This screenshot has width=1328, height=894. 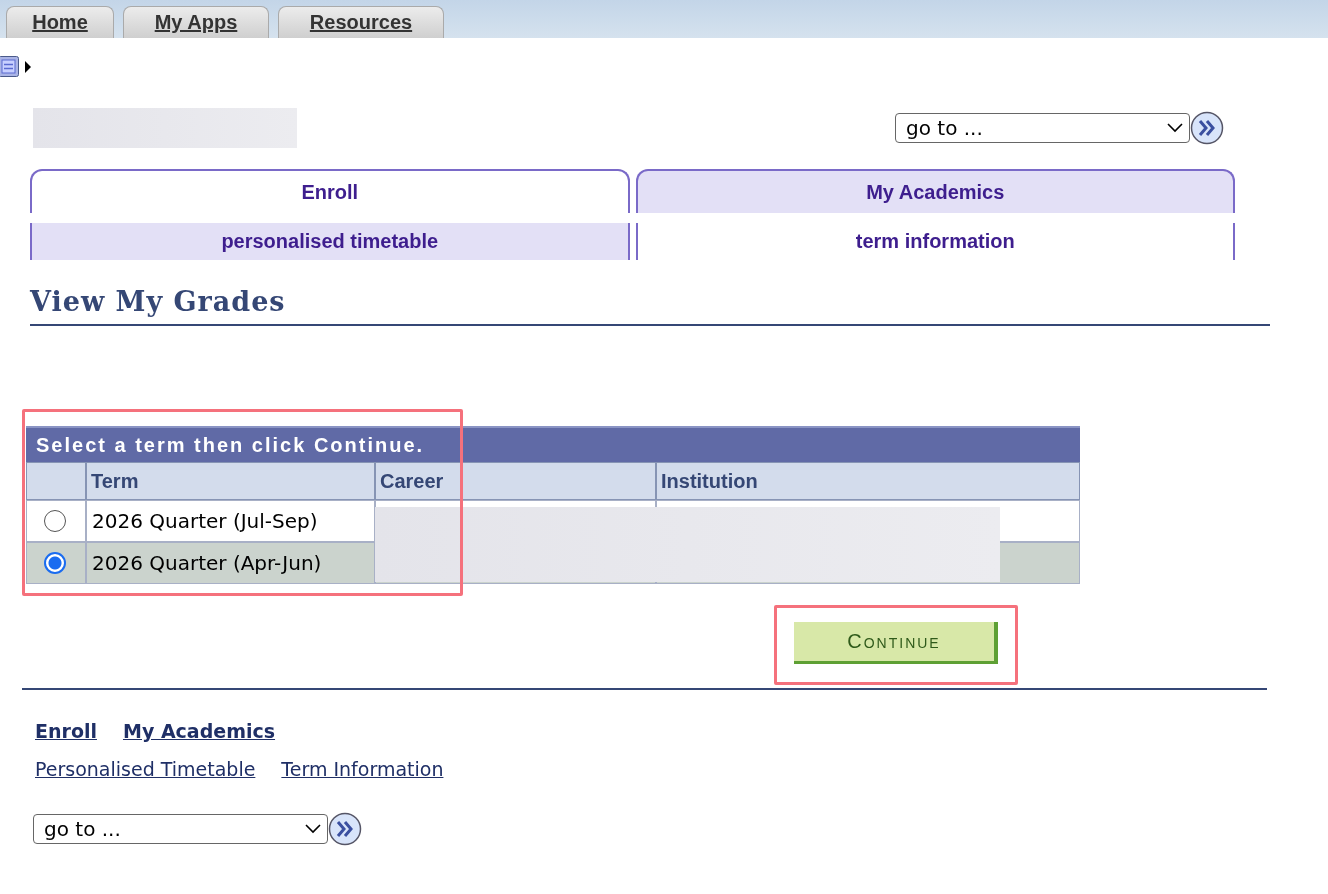 I want to click on expand-arrow-icon, so click(x=28, y=67).